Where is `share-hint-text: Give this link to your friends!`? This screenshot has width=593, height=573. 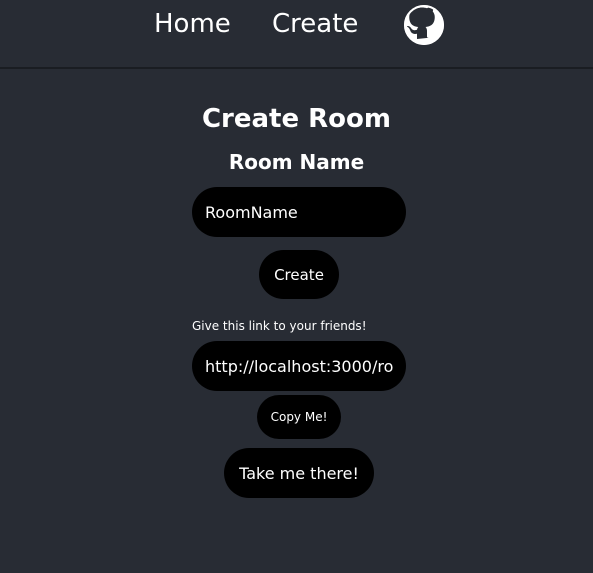 share-hint-text: Give this link to your friends! is located at coordinates (279, 326).